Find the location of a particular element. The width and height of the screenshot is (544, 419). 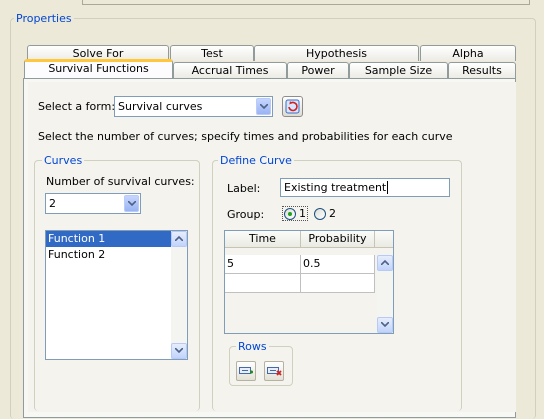

tab-label: Sample Size is located at coordinates (398, 70).